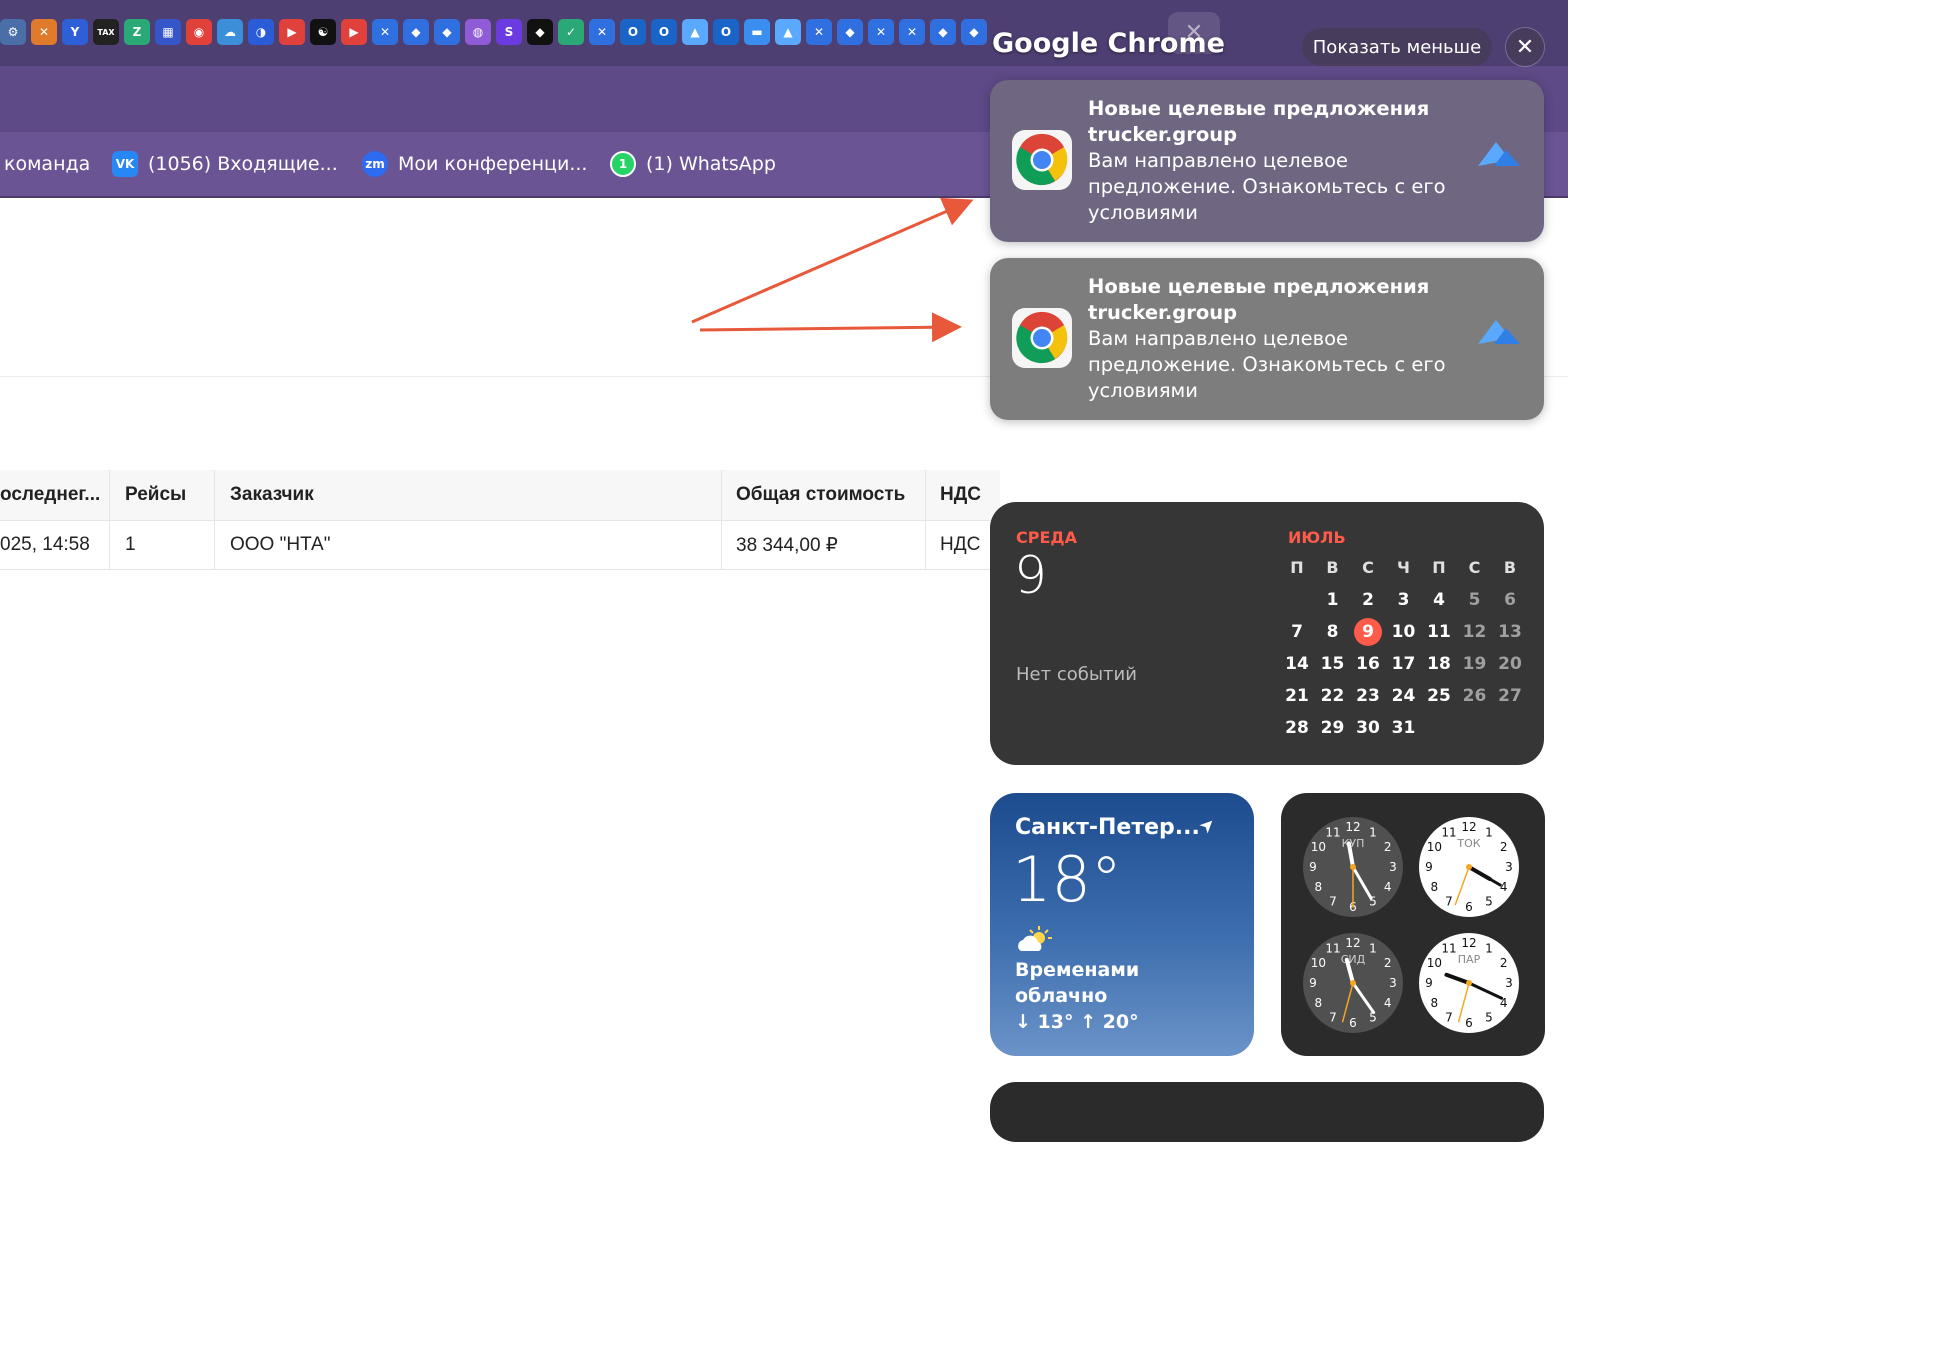 This screenshot has height=1358, width=1940. Describe the element at coordinates (1525, 47) in the screenshot. I see `close-notifications-button: ✕` at that location.